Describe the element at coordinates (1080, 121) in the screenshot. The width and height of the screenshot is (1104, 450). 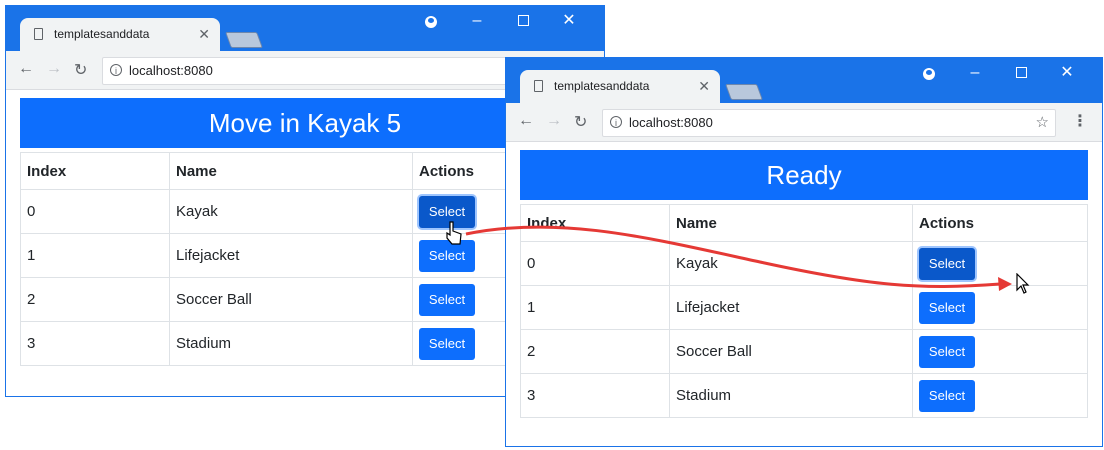
I see `menu-icon: ⋮` at that location.